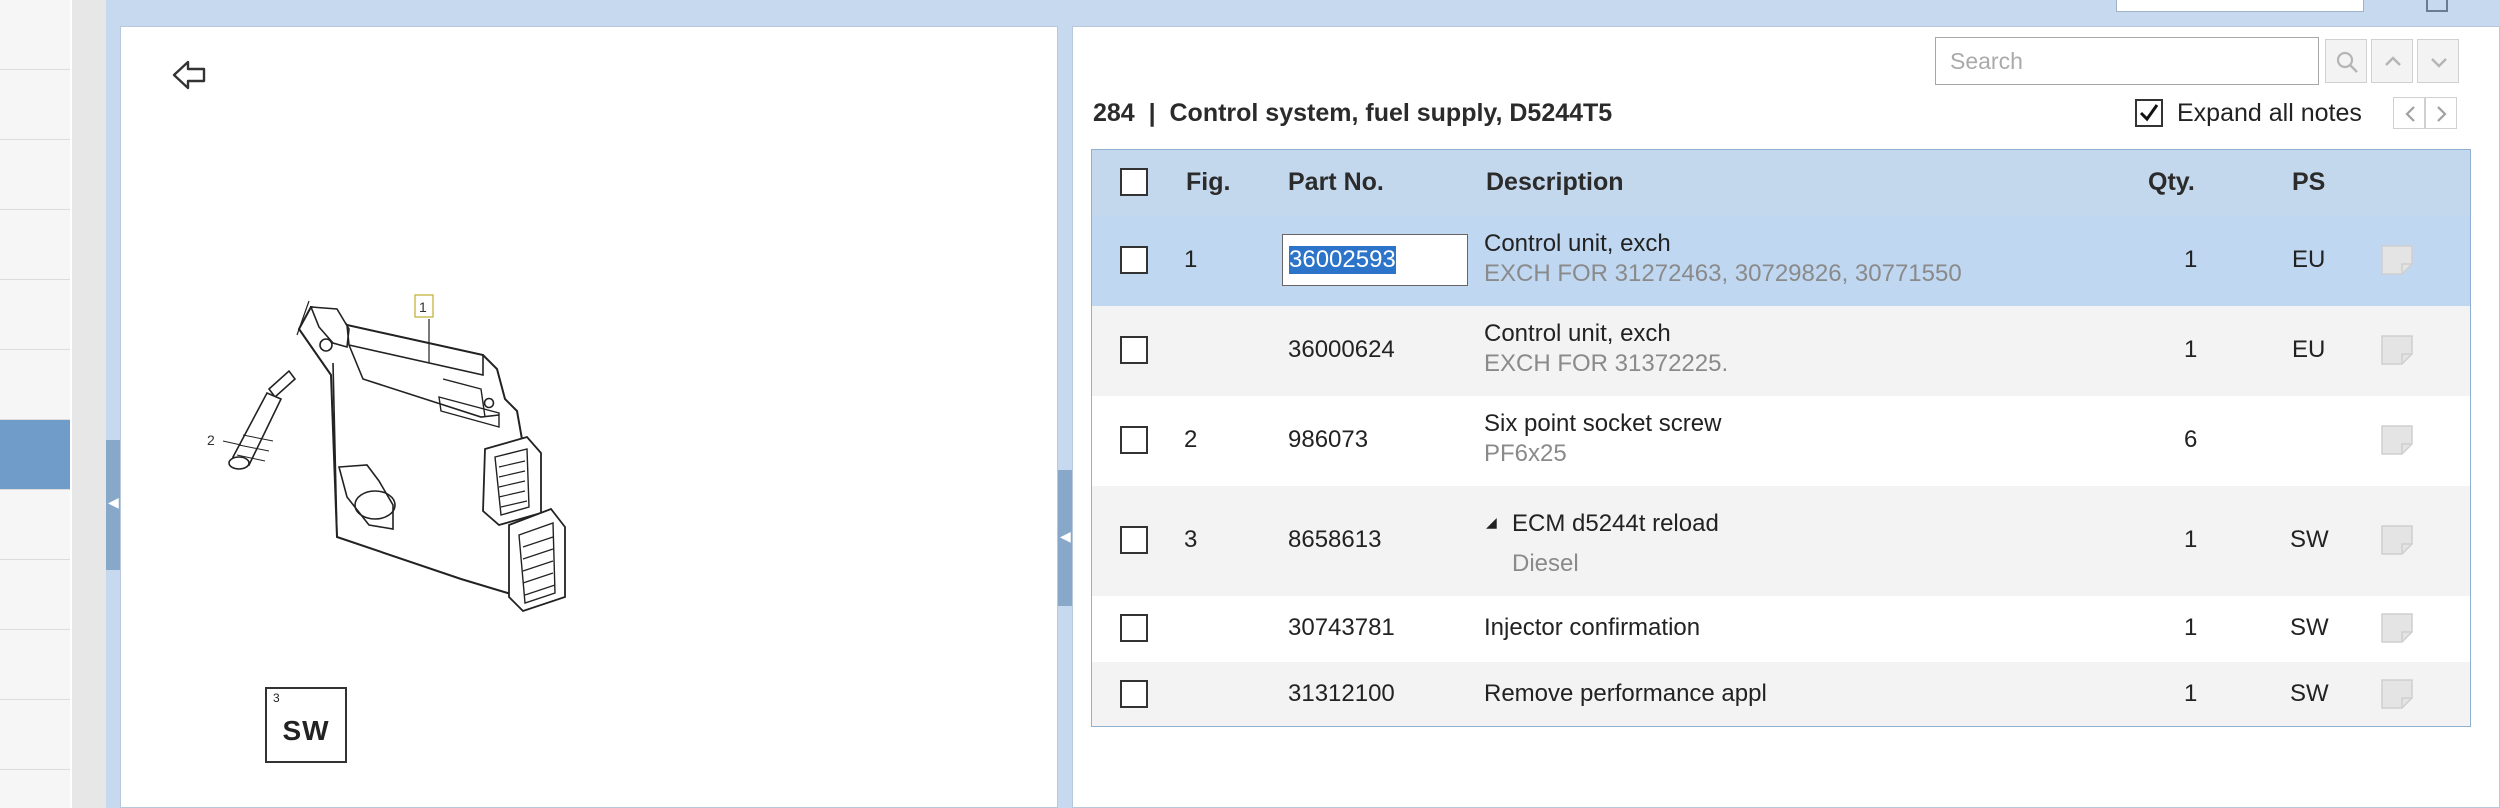 The width and height of the screenshot is (2500, 808). Describe the element at coordinates (1341, 693) in the screenshot. I see `row-part-no: 31312100` at that location.